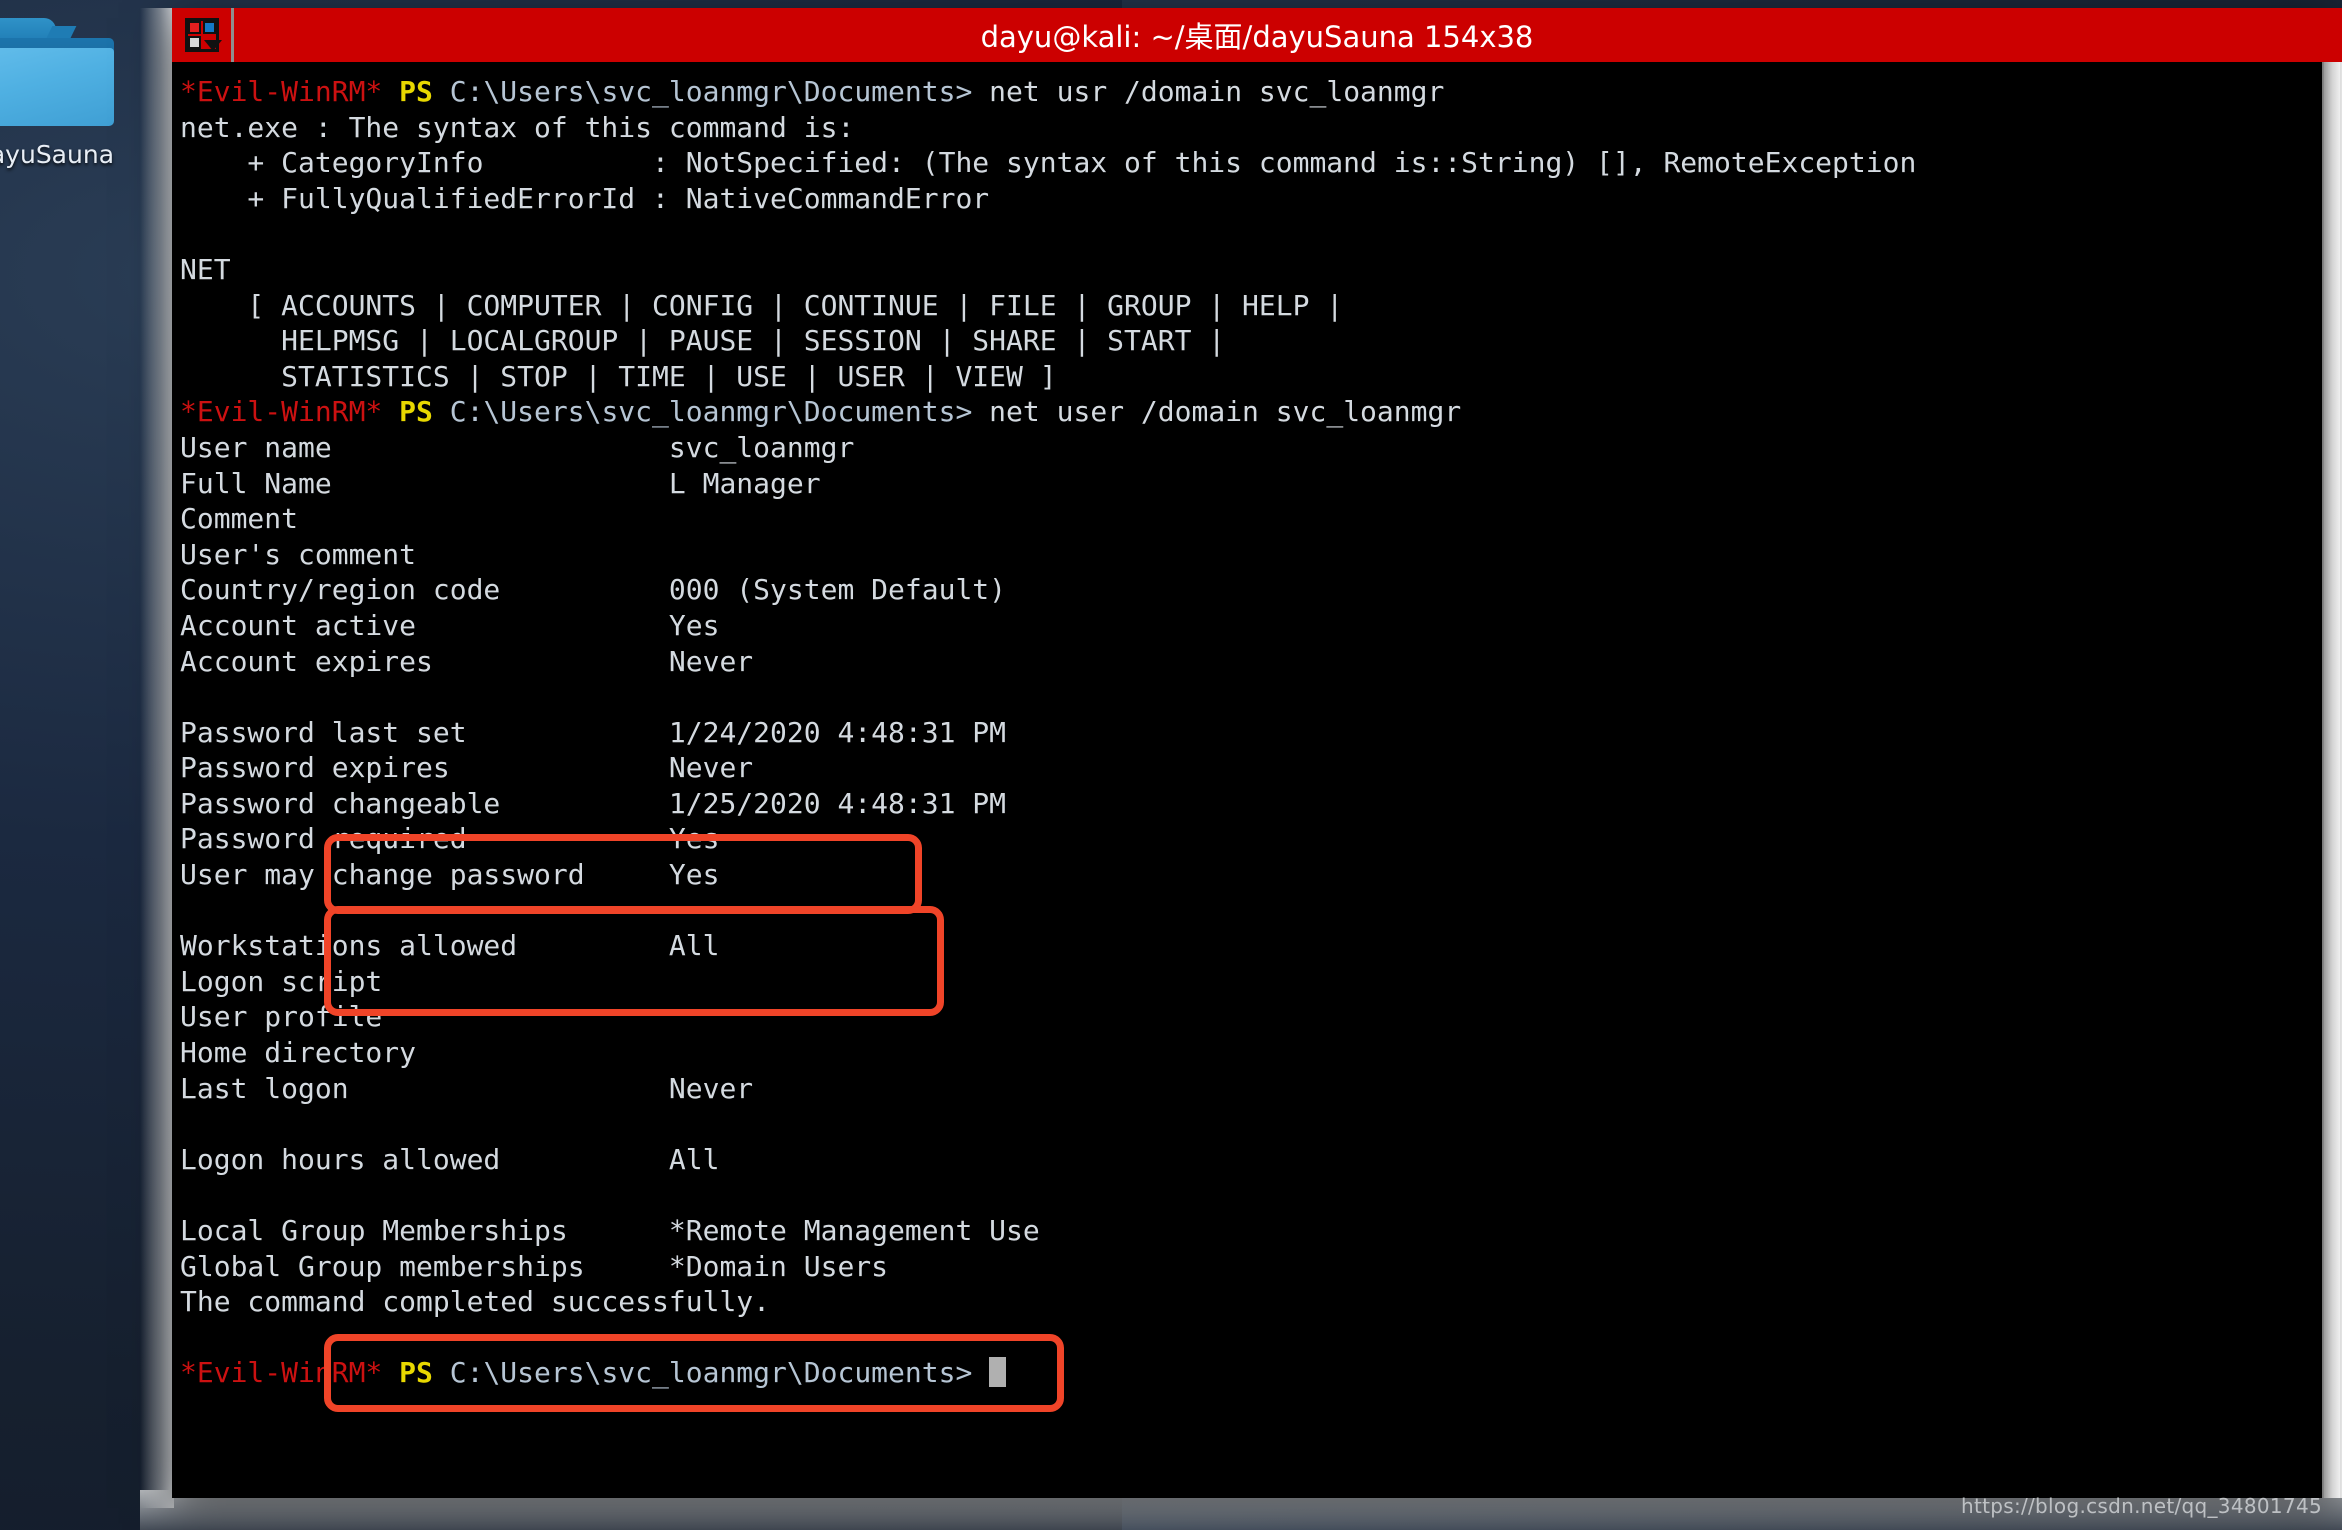 The height and width of the screenshot is (1530, 2342). I want to click on desktop-icon-label: dayuSauna, so click(57, 154).